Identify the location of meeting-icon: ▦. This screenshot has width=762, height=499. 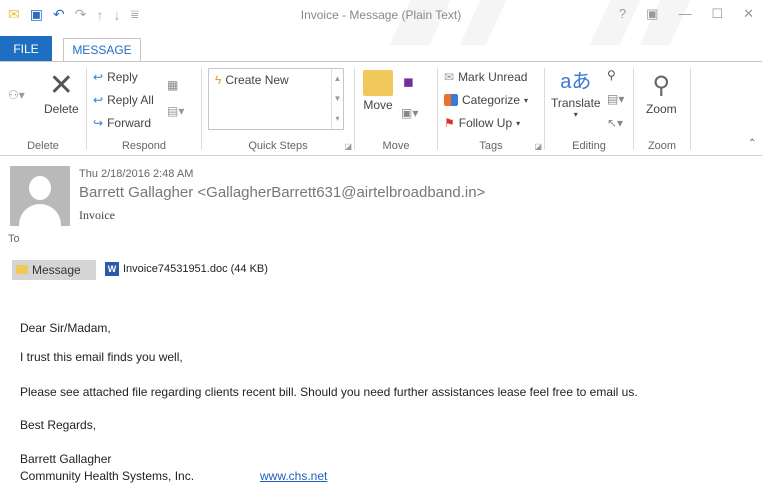
(172, 85).